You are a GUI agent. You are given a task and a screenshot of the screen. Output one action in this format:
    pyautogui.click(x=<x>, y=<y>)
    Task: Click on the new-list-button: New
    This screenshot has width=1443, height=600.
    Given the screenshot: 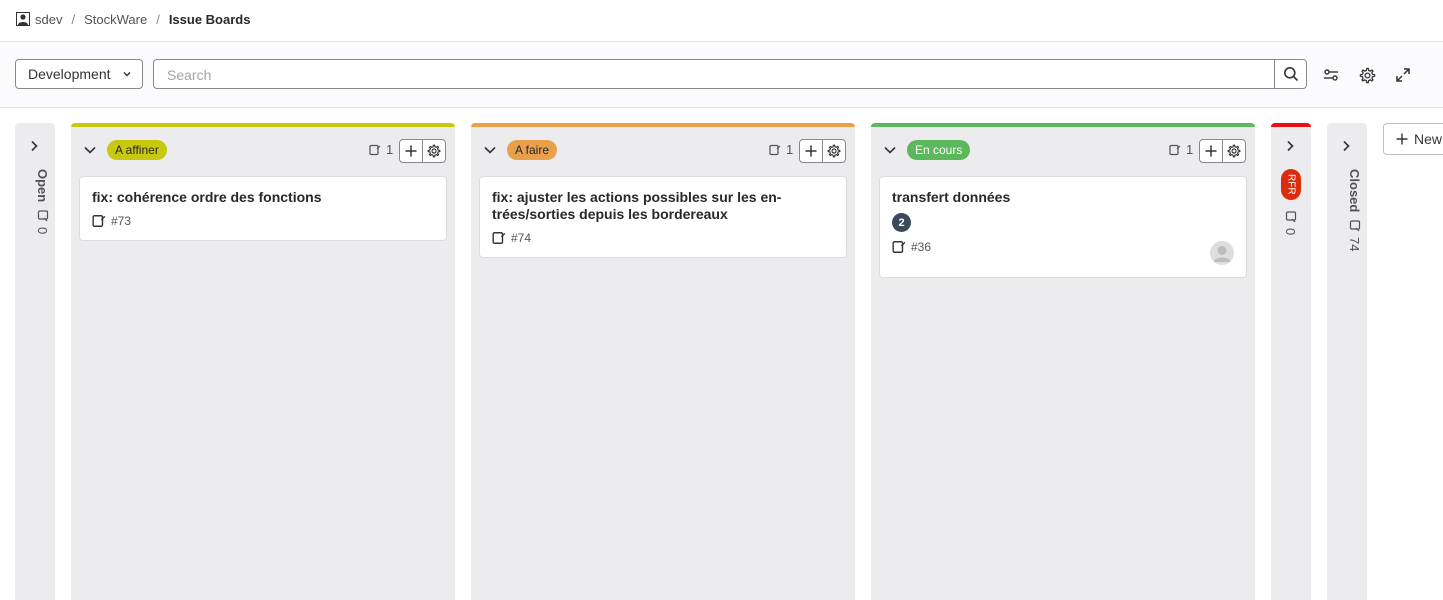 What is the action you would take?
    pyautogui.click(x=1413, y=139)
    